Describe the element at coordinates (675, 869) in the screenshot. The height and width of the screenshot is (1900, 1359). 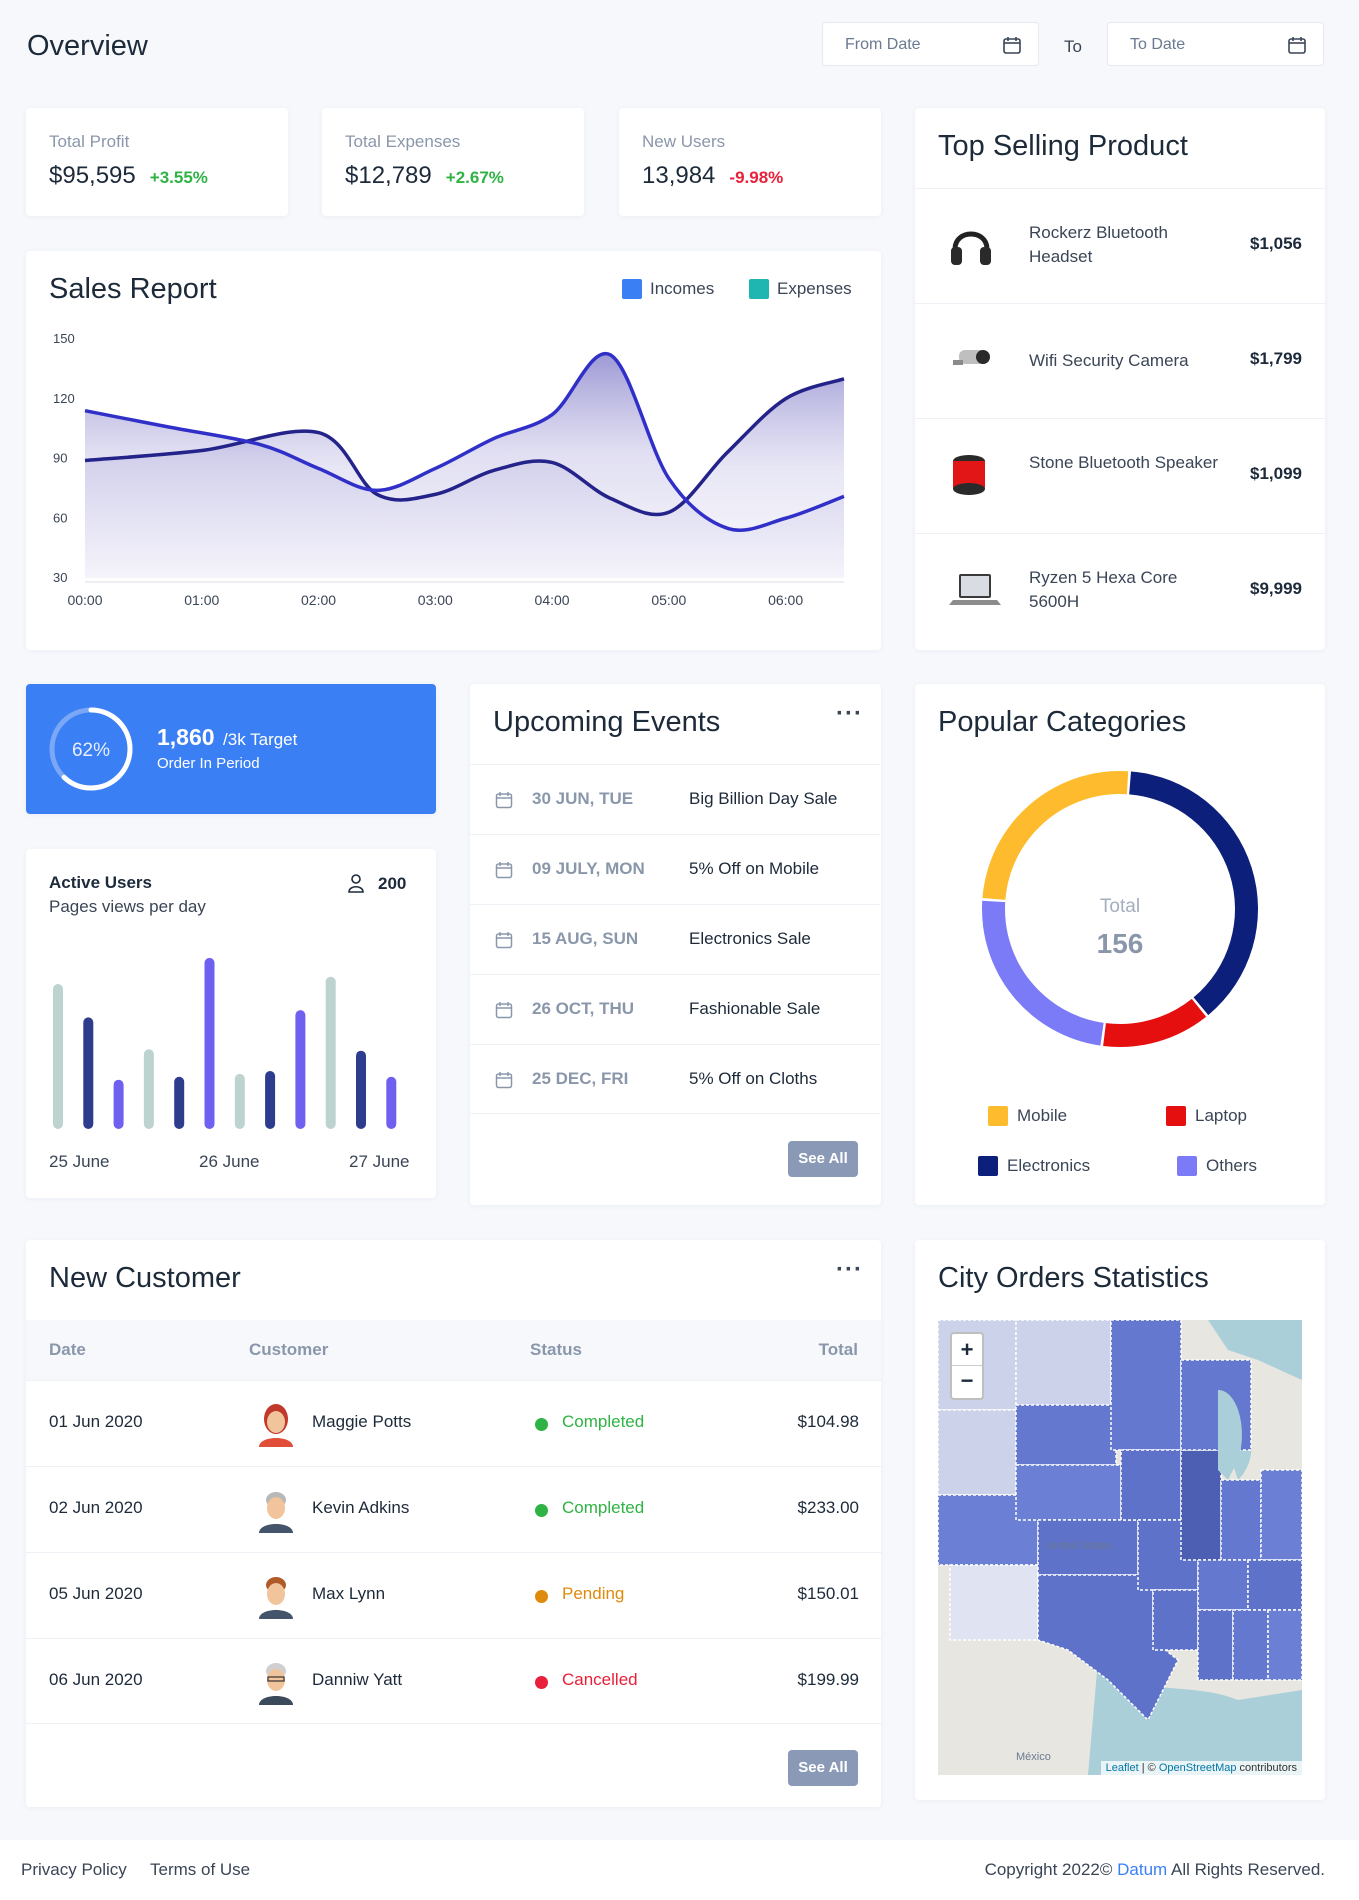
I see `event-row: 09 JULY, MON 5% Off on Mobile` at that location.